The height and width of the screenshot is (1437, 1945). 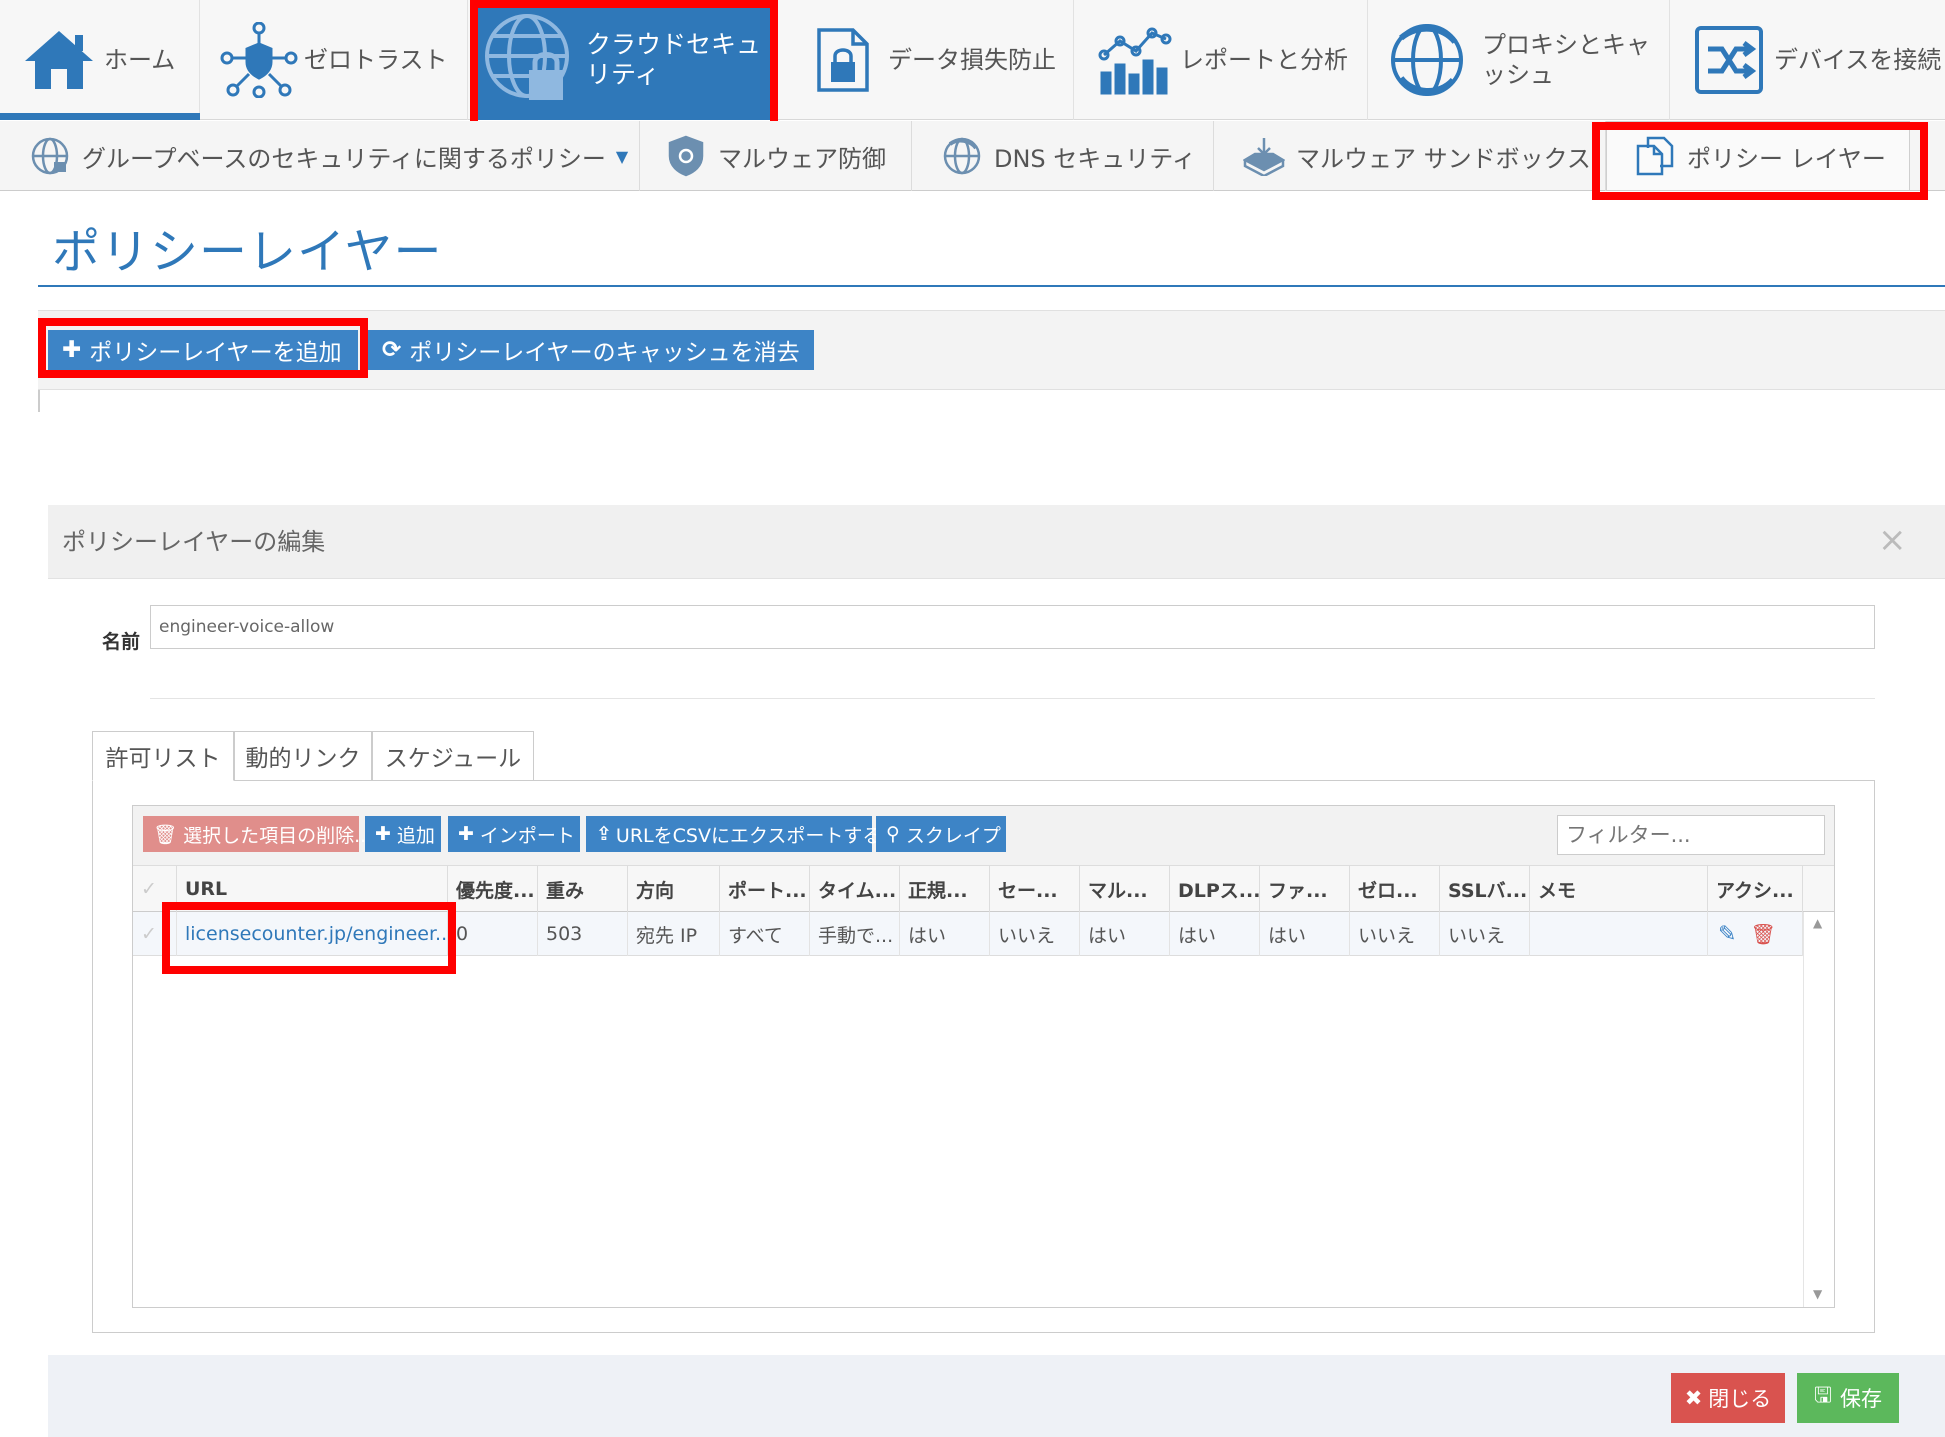 What do you see at coordinates (1655, 156) in the screenshot?
I see `layers-copy-icon` at bounding box center [1655, 156].